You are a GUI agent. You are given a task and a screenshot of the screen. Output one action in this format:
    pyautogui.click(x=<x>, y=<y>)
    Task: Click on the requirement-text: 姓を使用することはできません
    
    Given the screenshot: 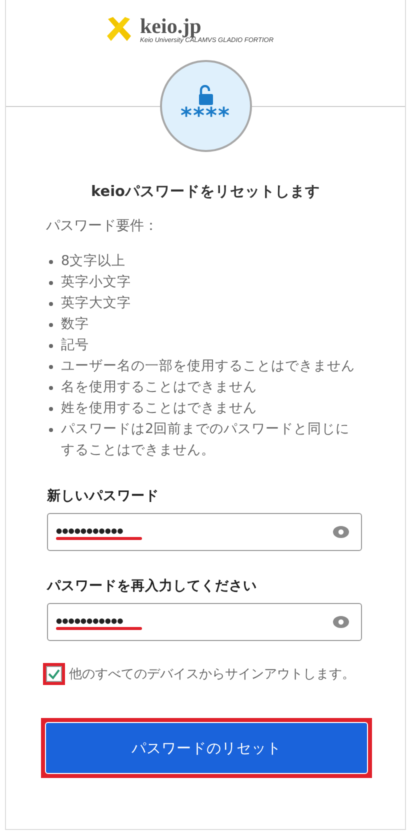 What is the action you would take?
    pyautogui.click(x=159, y=408)
    